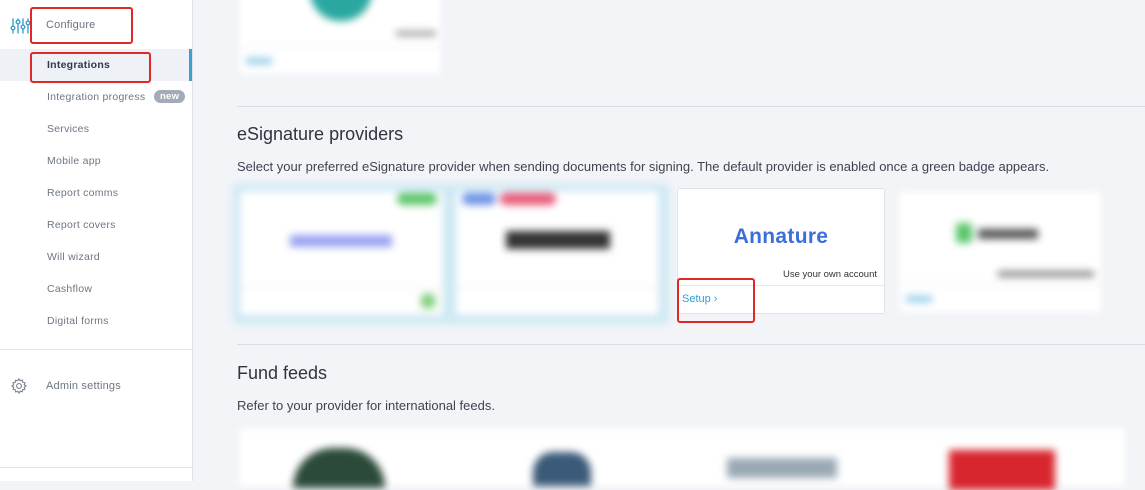 This screenshot has width=1145, height=490. Describe the element at coordinates (781, 299) in the screenshot. I see `card-footer: Setup ›` at that location.